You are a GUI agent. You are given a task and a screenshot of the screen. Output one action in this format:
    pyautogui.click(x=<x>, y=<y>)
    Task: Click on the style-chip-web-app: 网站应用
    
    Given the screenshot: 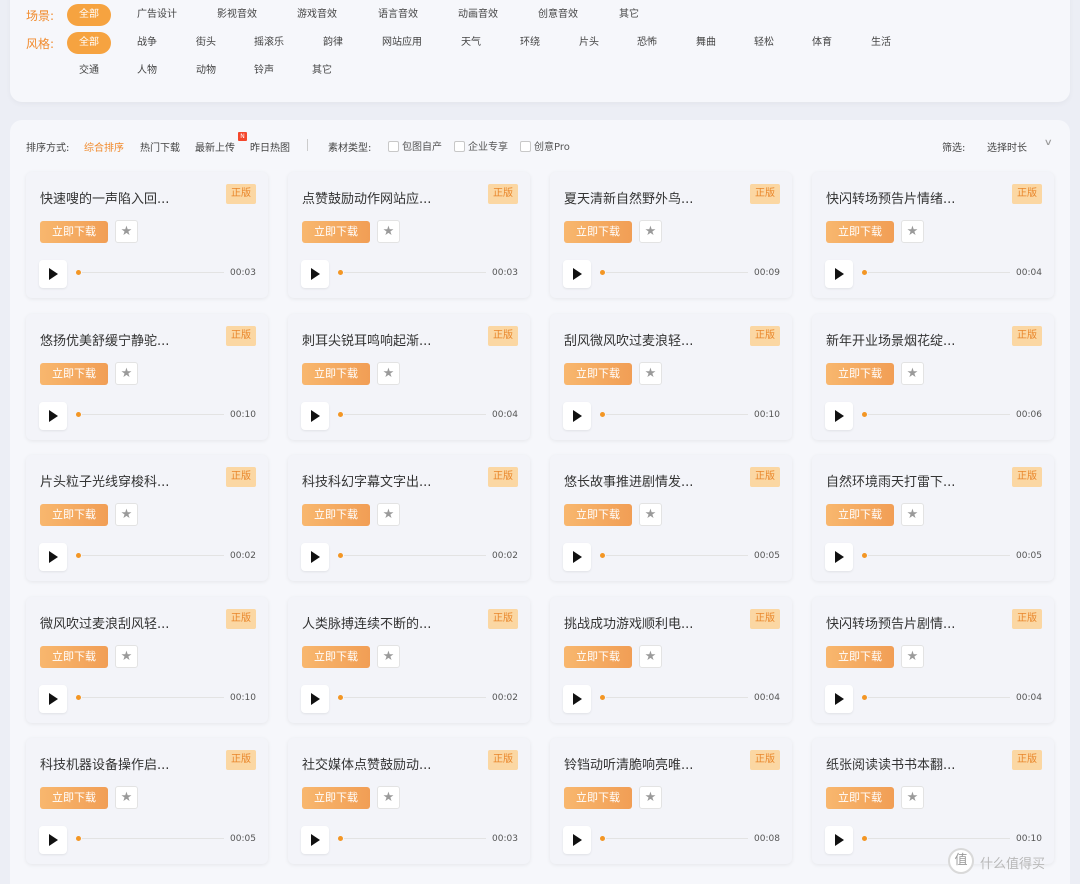 What is the action you would take?
    pyautogui.click(x=402, y=43)
    